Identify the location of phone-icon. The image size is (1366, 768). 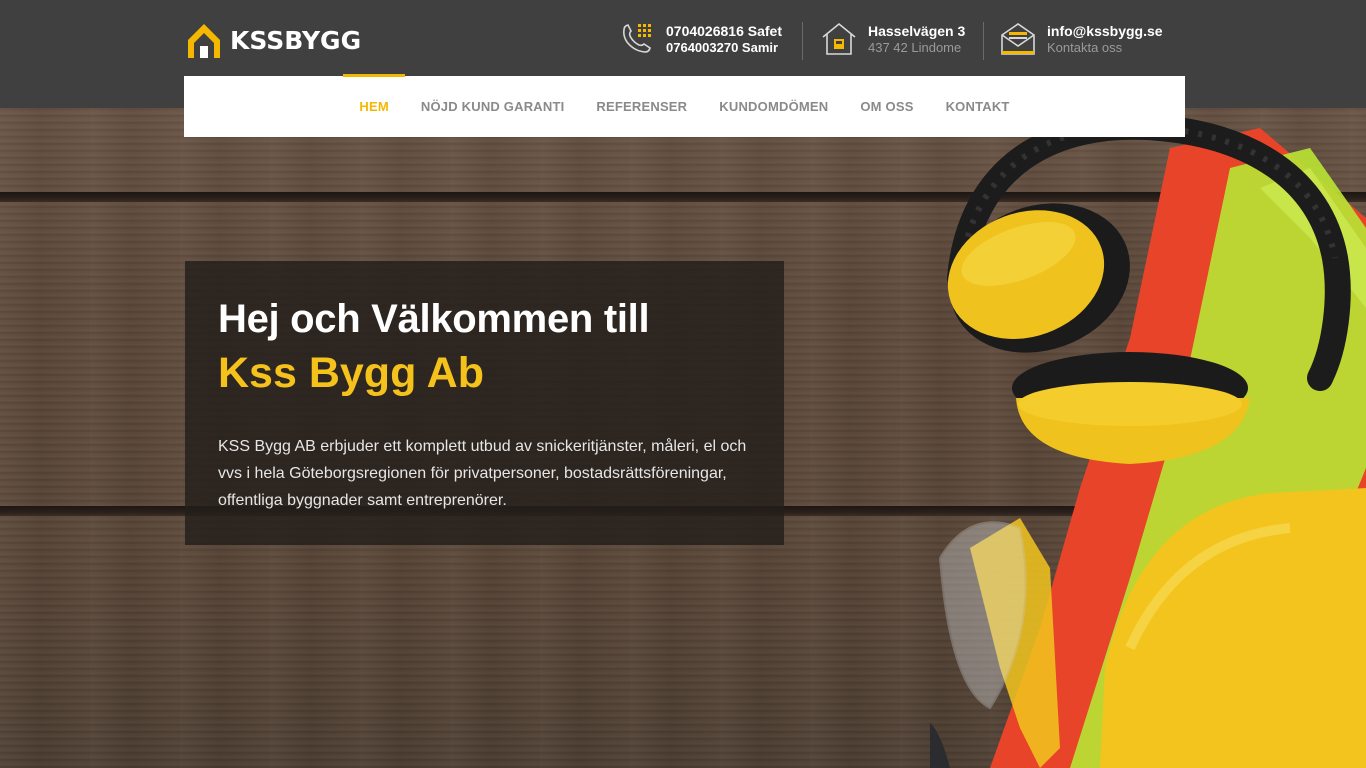
(637, 38).